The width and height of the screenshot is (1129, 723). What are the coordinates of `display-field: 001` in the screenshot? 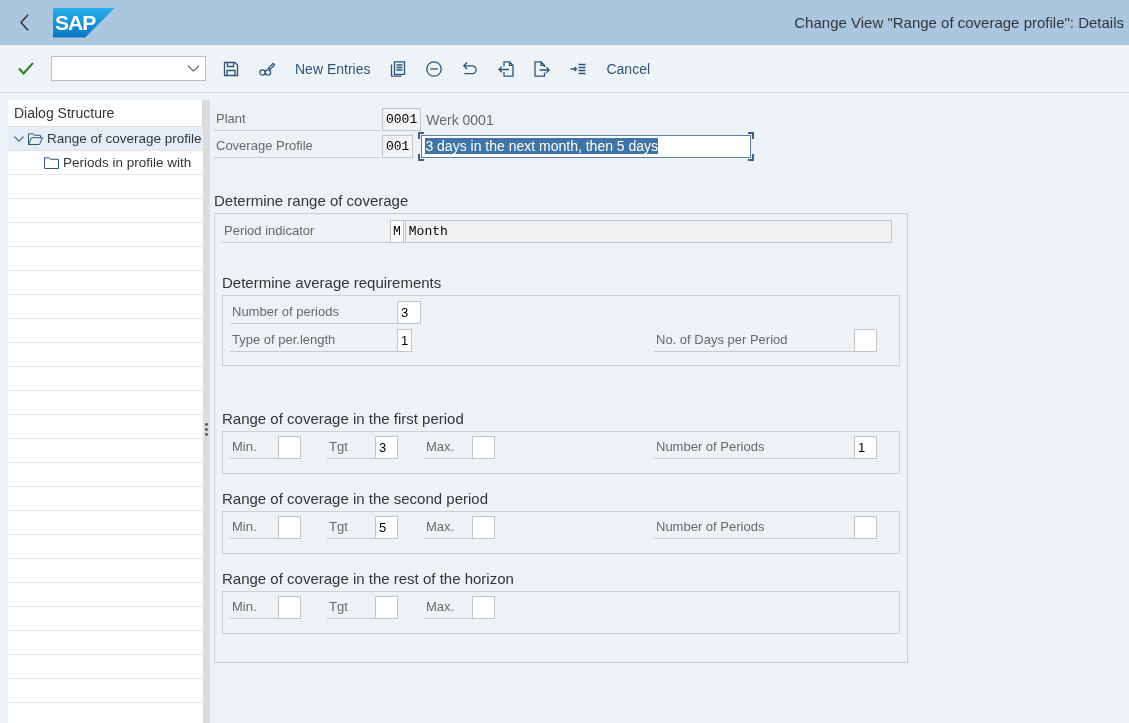 It's located at (398, 146).